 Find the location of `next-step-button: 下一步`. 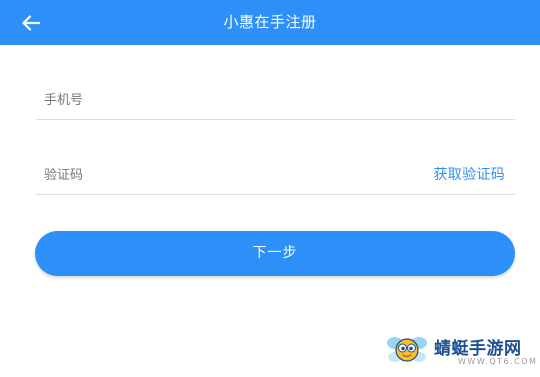

next-step-button: 下一步 is located at coordinates (275, 253).